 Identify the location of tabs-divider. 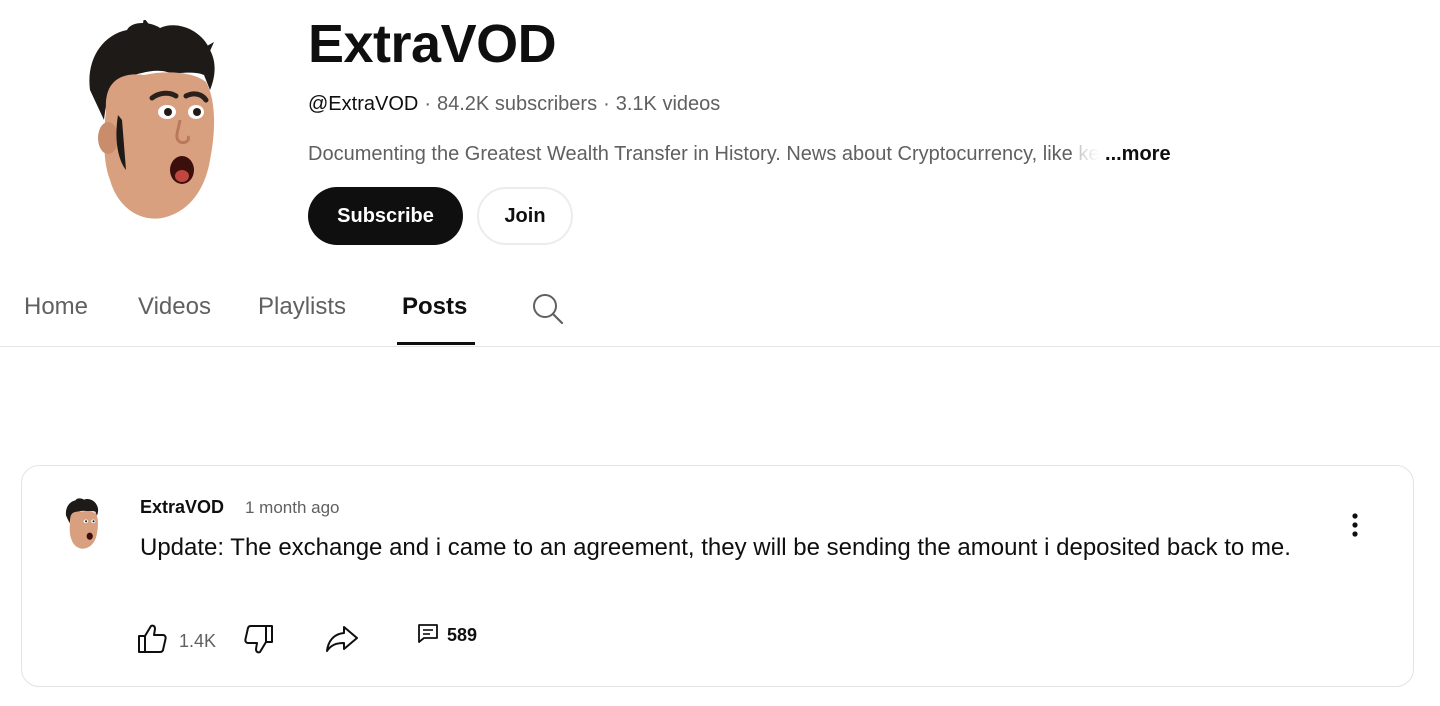
(720, 346).